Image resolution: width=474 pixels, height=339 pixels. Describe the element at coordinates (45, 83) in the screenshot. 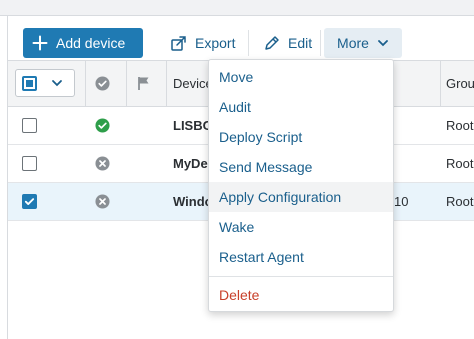

I see `select-all-dropdown` at that location.